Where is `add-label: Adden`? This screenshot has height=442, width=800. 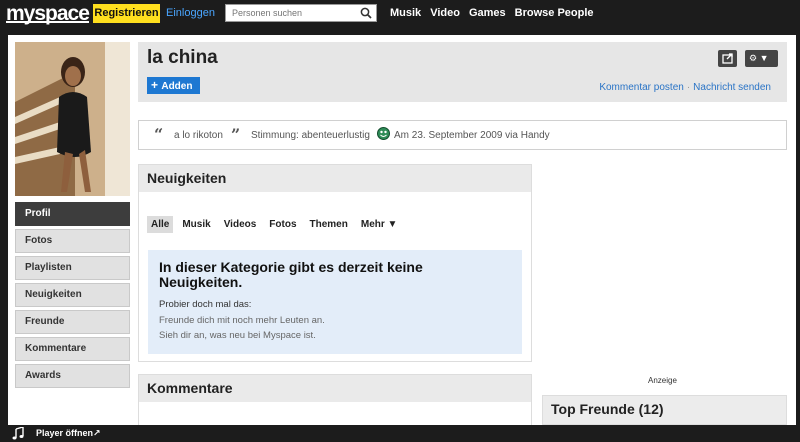
add-label: Adden is located at coordinates (177, 86).